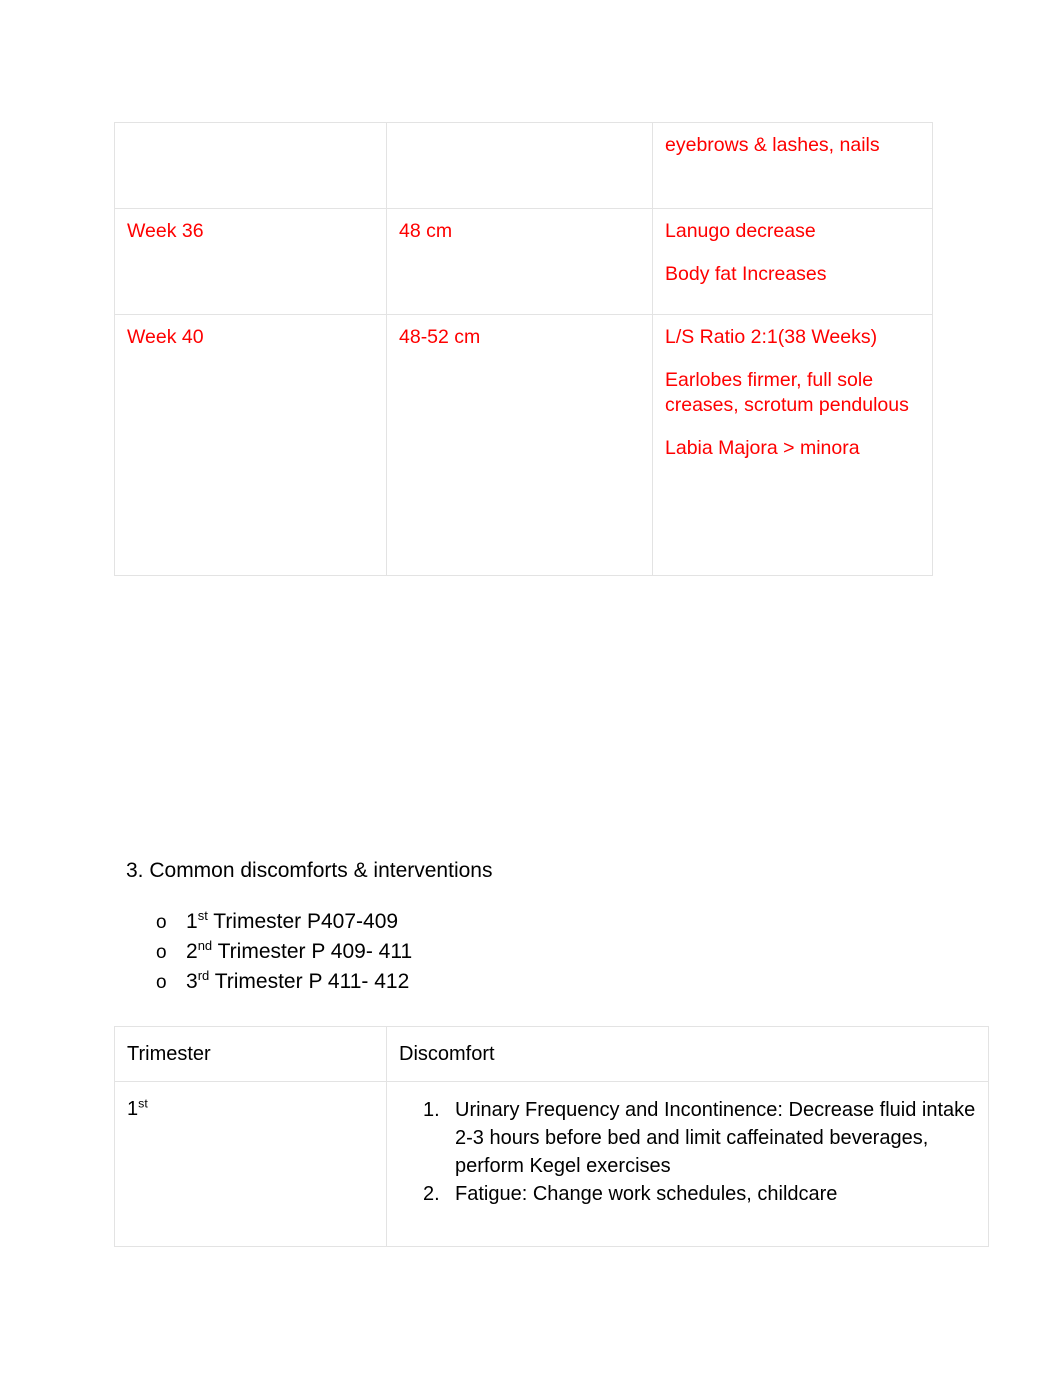 Image resolution: width=1062 pixels, height=1376 pixels. I want to click on ordinal-suffix: rd, so click(203, 975).